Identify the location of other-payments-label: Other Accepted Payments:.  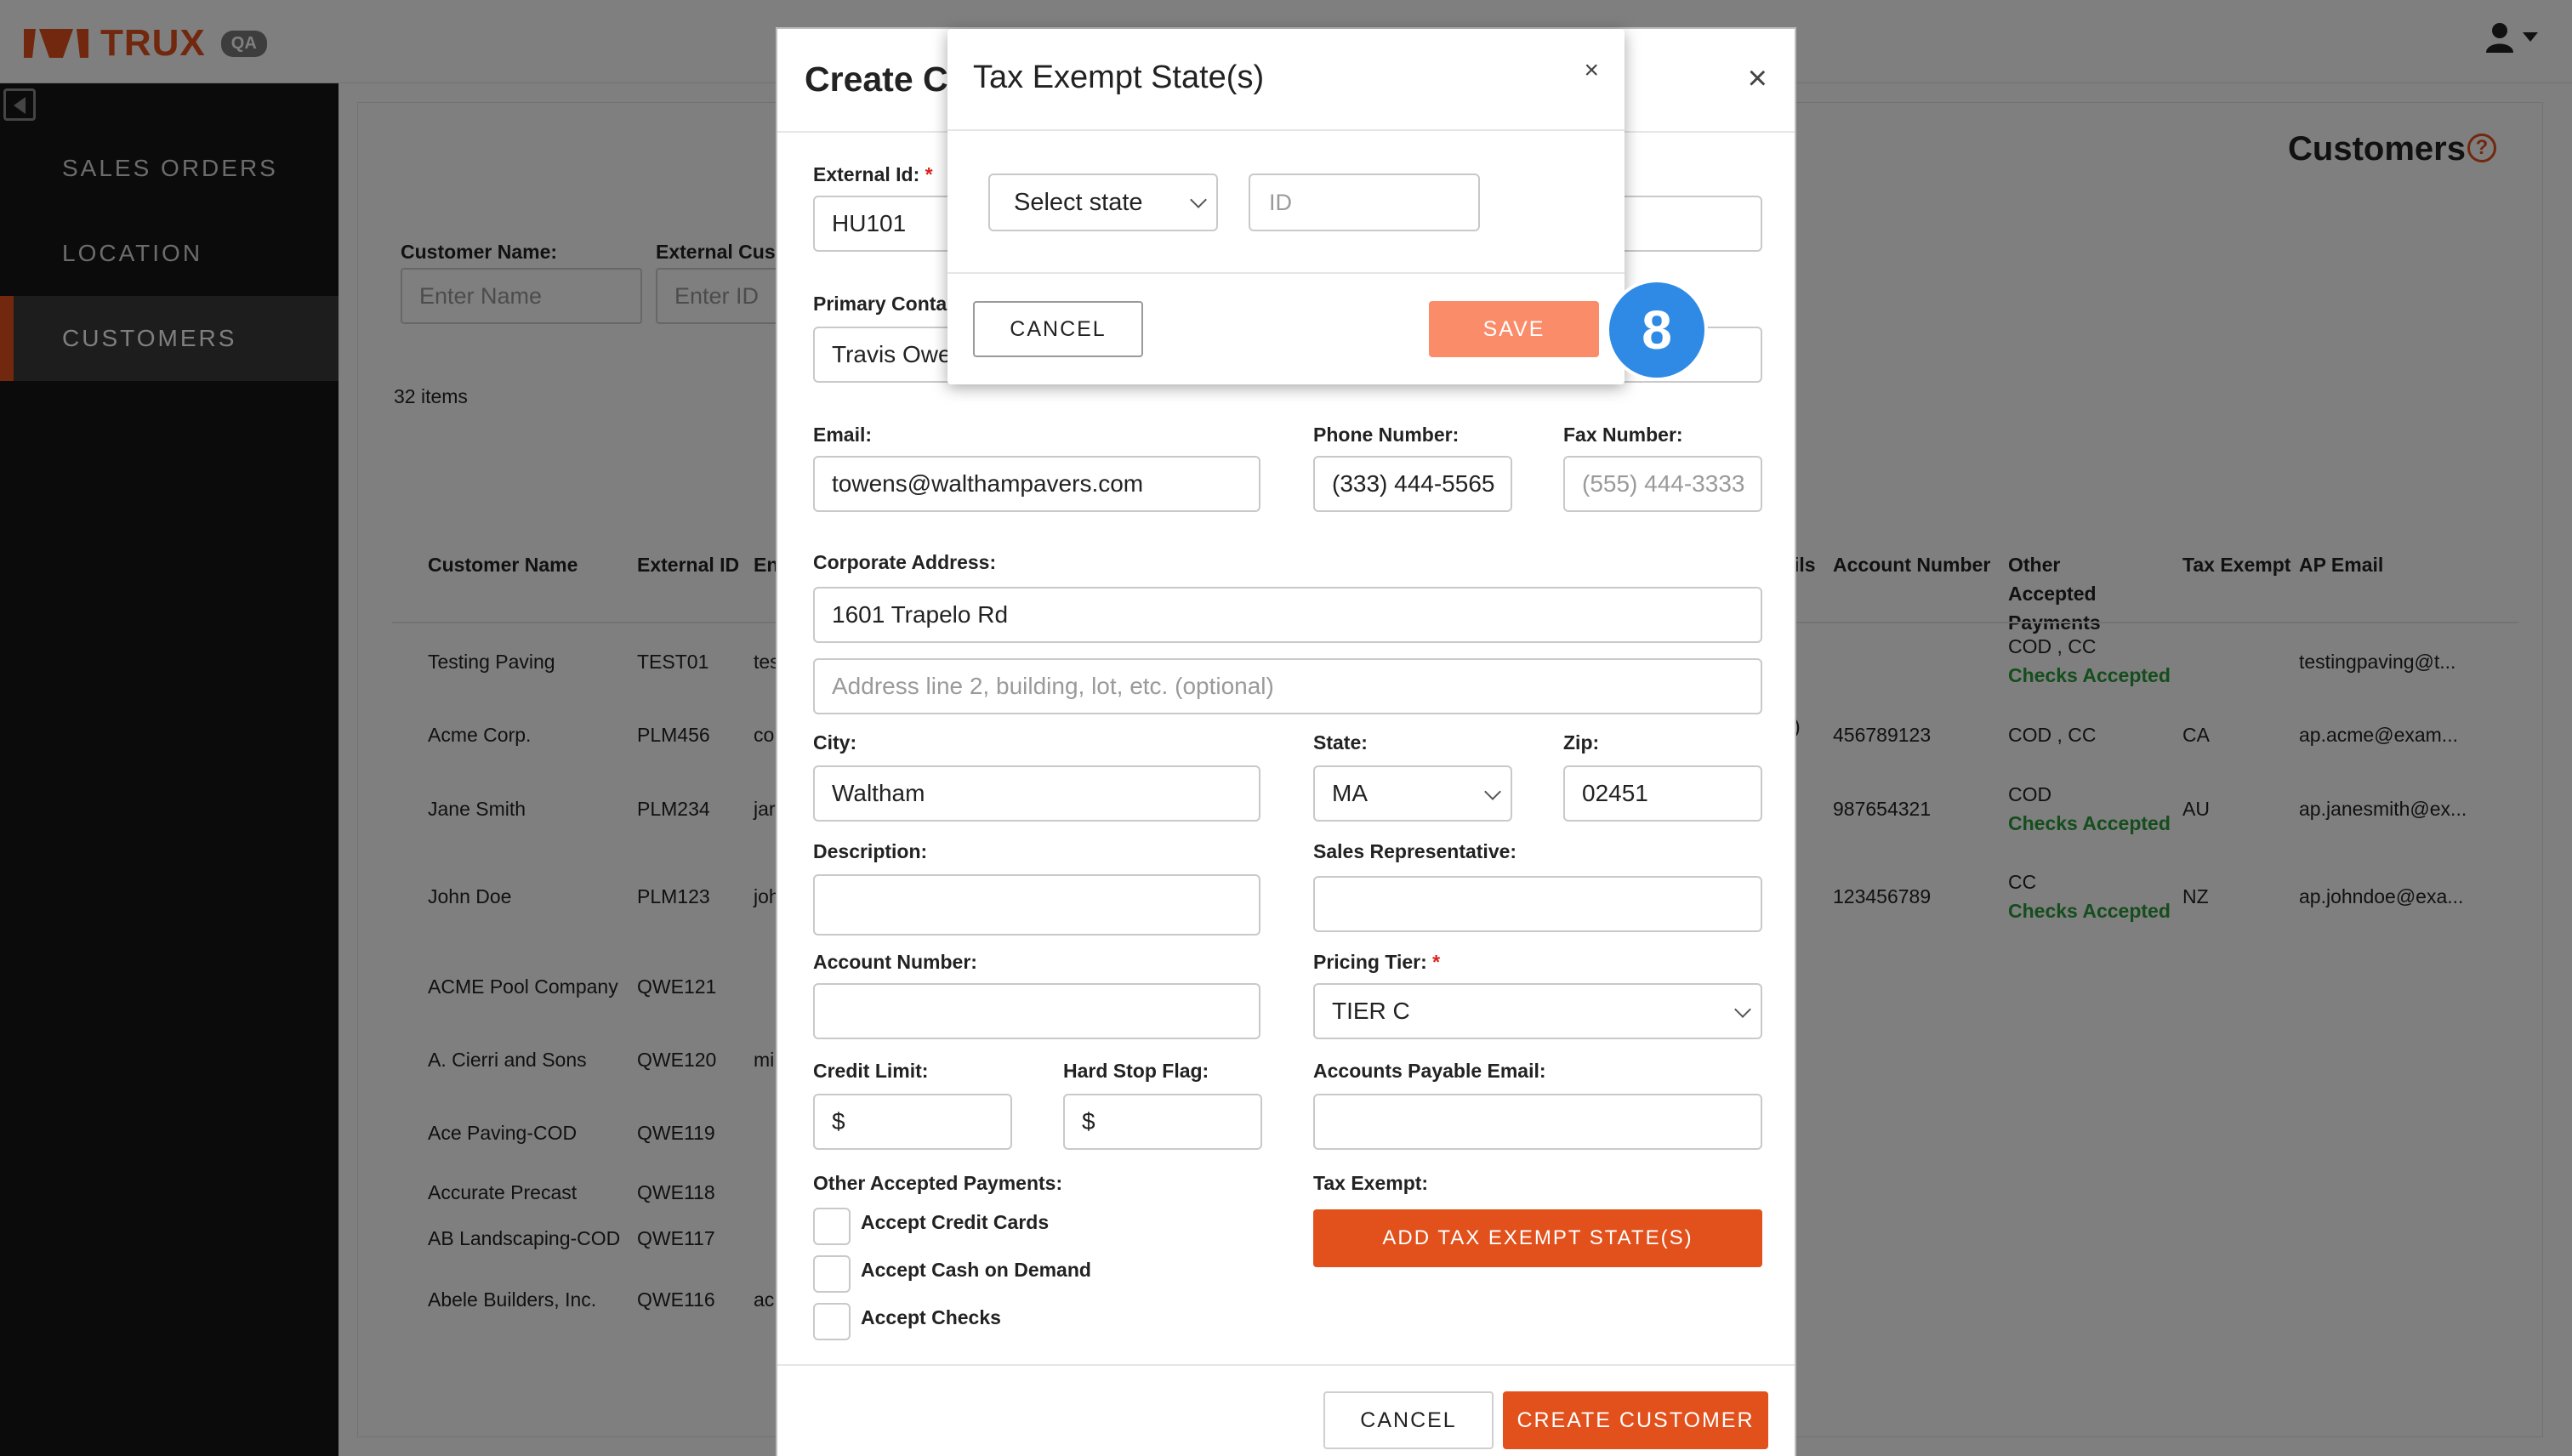
(938, 1183).